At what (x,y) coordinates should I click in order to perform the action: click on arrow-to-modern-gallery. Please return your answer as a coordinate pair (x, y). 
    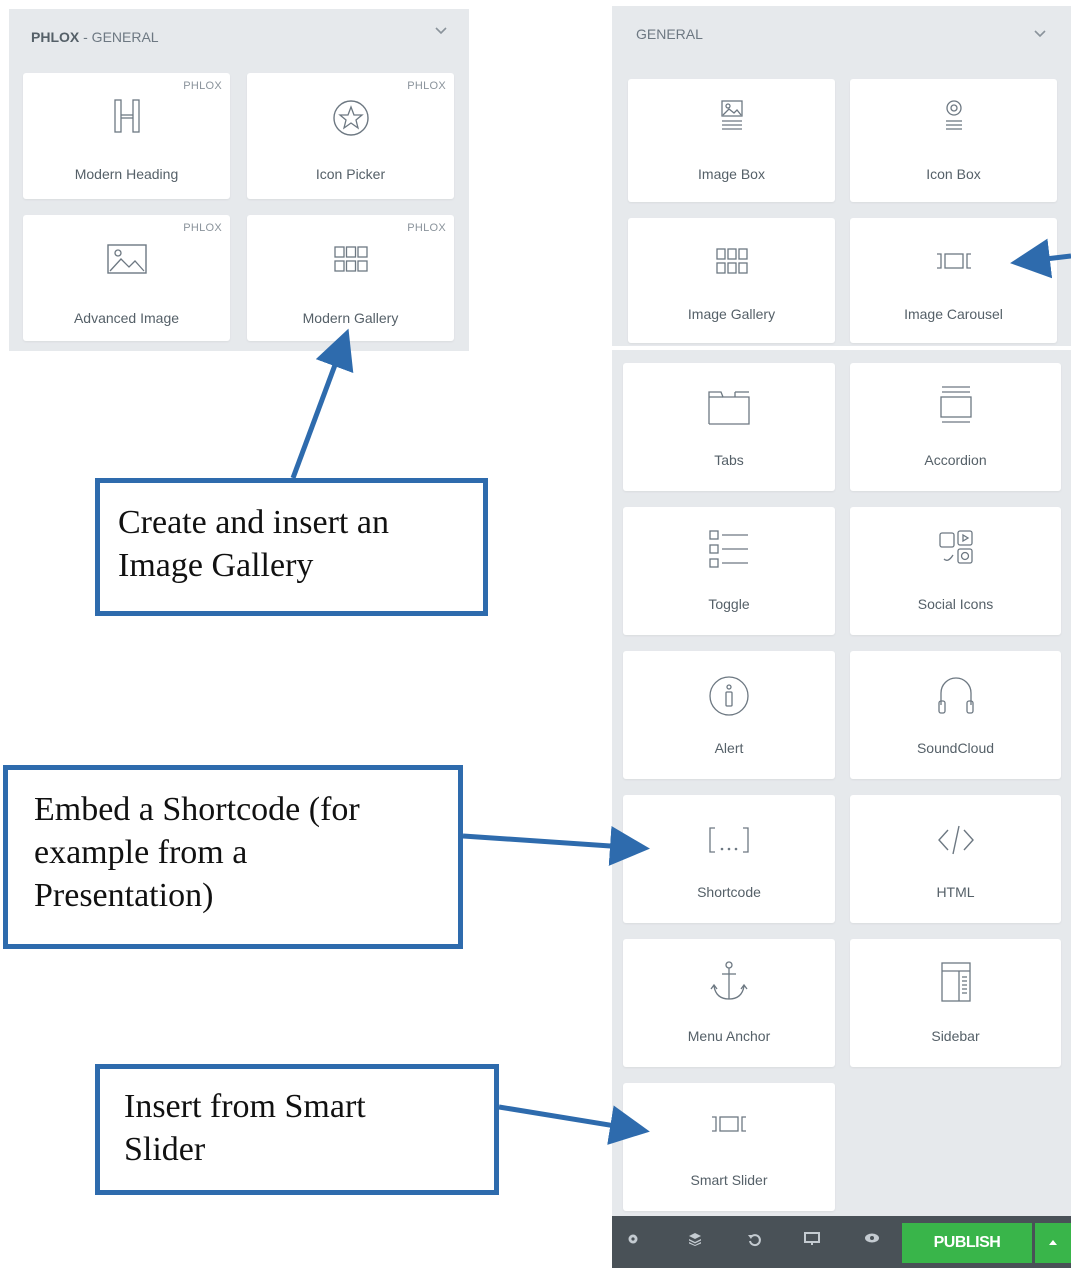
    Looking at the image, I should click on (322, 403).